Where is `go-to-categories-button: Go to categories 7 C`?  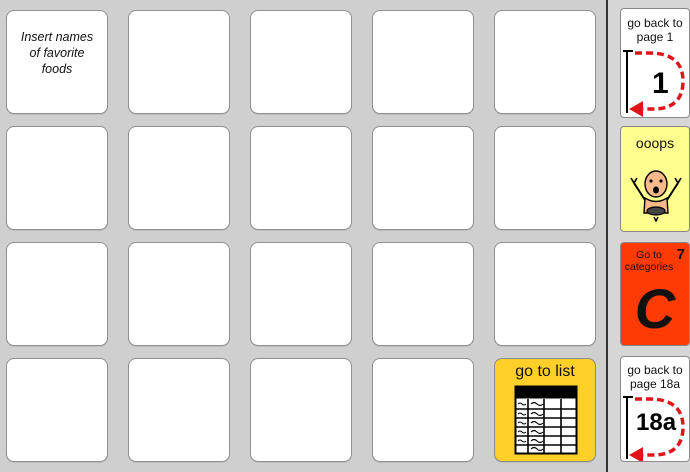
go-to-categories-button: Go to categories 7 C is located at coordinates (655, 294).